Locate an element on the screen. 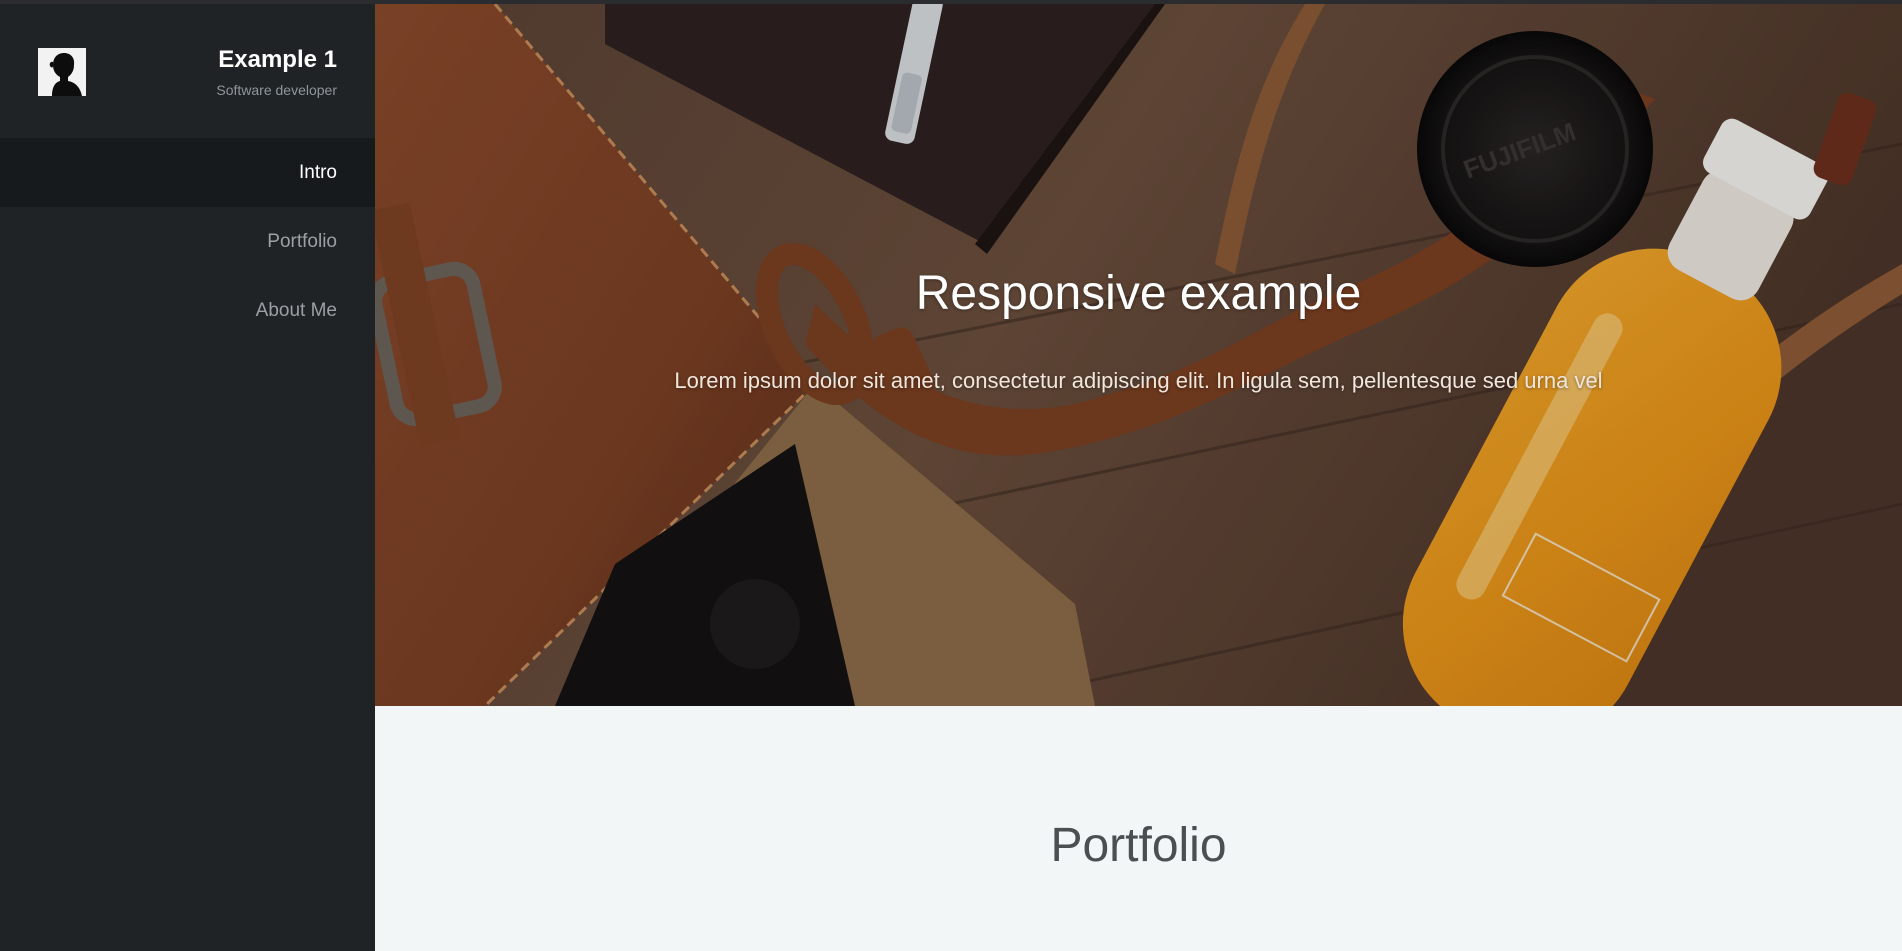 The width and height of the screenshot is (1902, 951). sidebar-nav: Intro Portfolio About Me is located at coordinates (187, 241).